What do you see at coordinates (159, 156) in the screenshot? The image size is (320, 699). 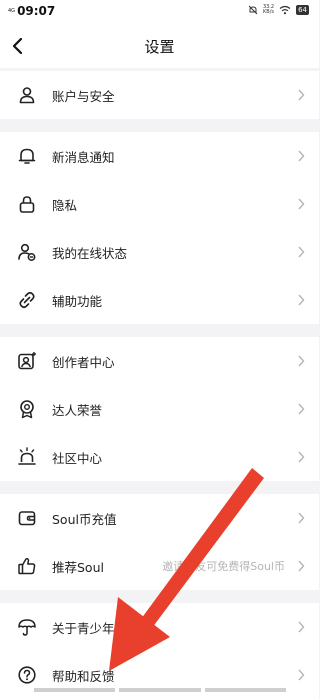 I see `row-notifications: 新消息通知` at bounding box center [159, 156].